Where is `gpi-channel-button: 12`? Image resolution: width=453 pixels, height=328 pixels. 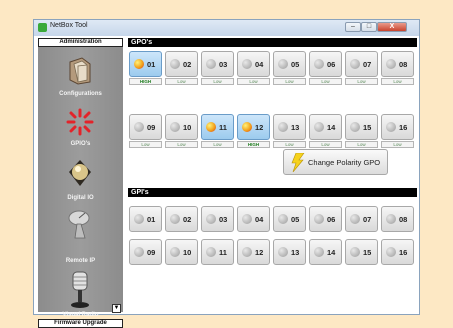 gpi-channel-button: 12 is located at coordinates (253, 252).